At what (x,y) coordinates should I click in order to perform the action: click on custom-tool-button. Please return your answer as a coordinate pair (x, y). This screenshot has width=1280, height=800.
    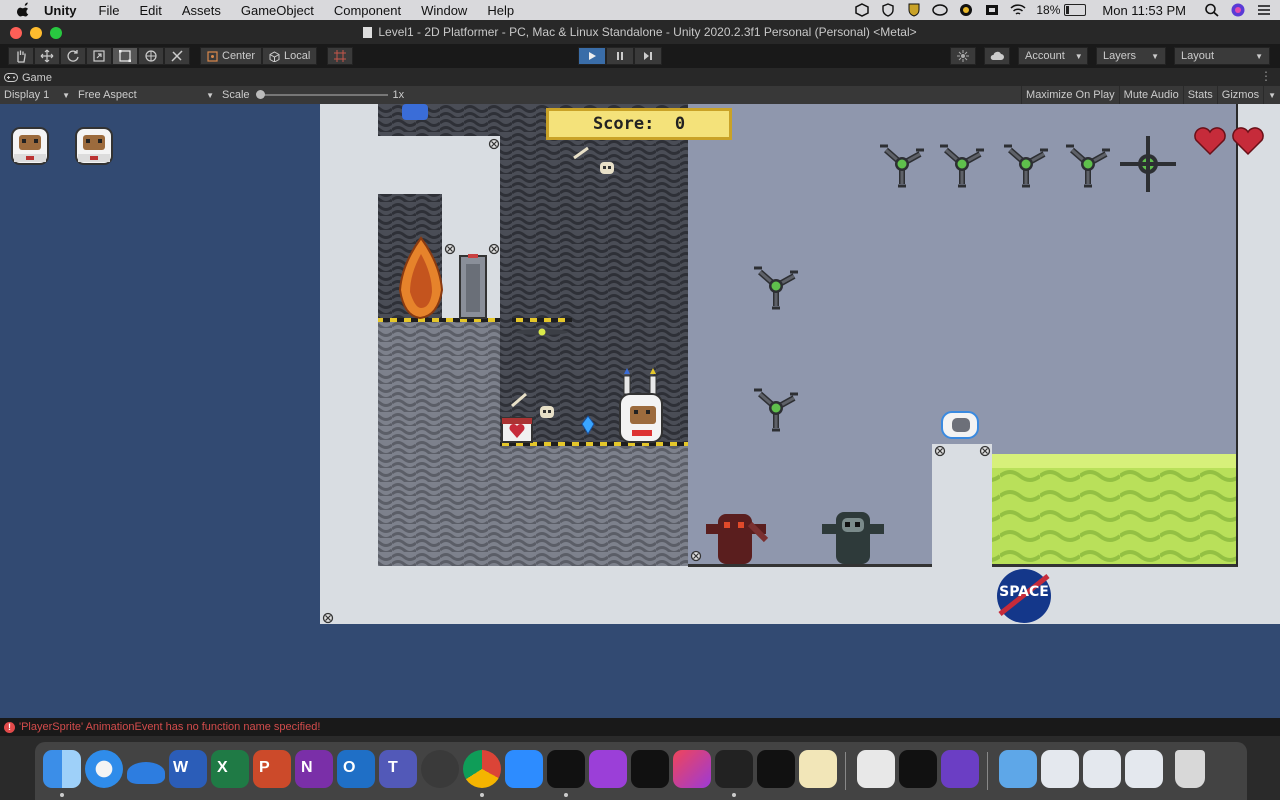
    Looking at the image, I should click on (177, 56).